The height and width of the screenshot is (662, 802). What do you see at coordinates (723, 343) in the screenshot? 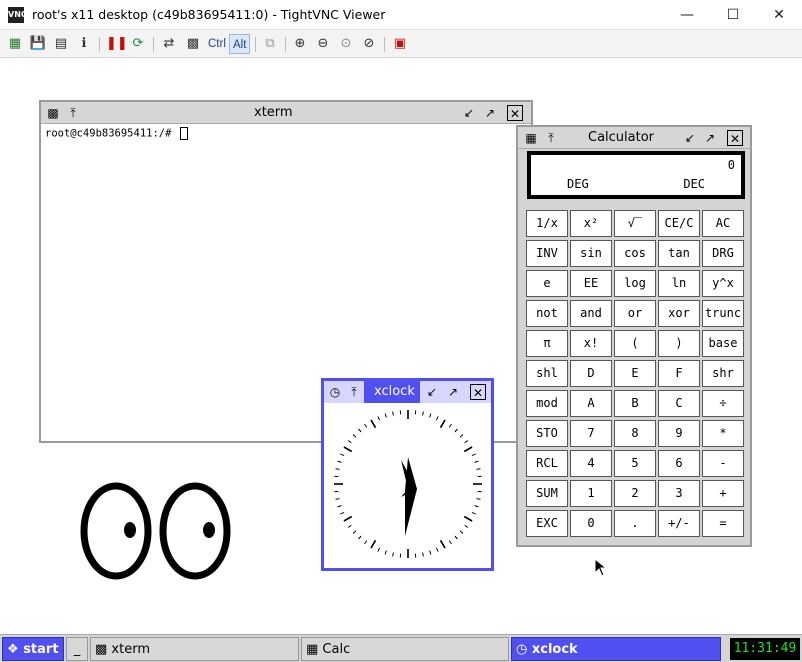
I see `calc-key: base` at bounding box center [723, 343].